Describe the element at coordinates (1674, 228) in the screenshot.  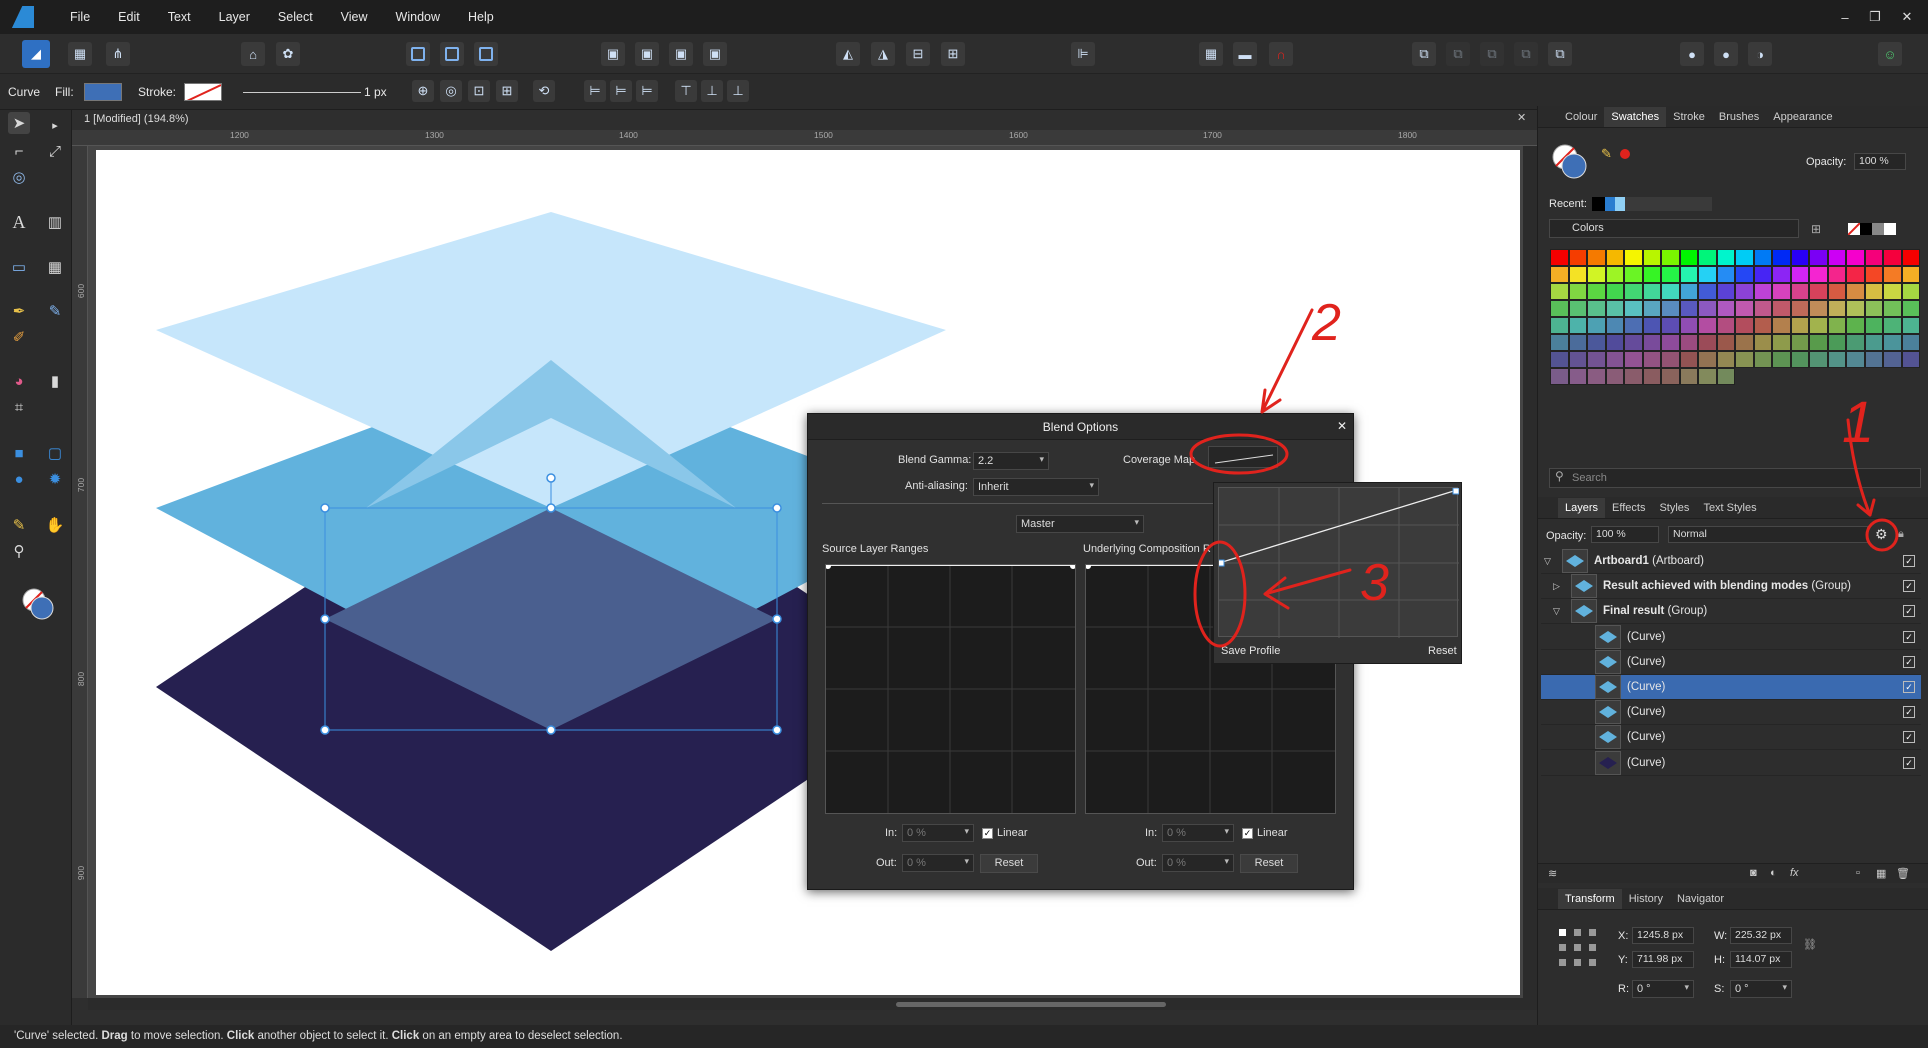
I see `palette-dropdown: Colors` at that location.